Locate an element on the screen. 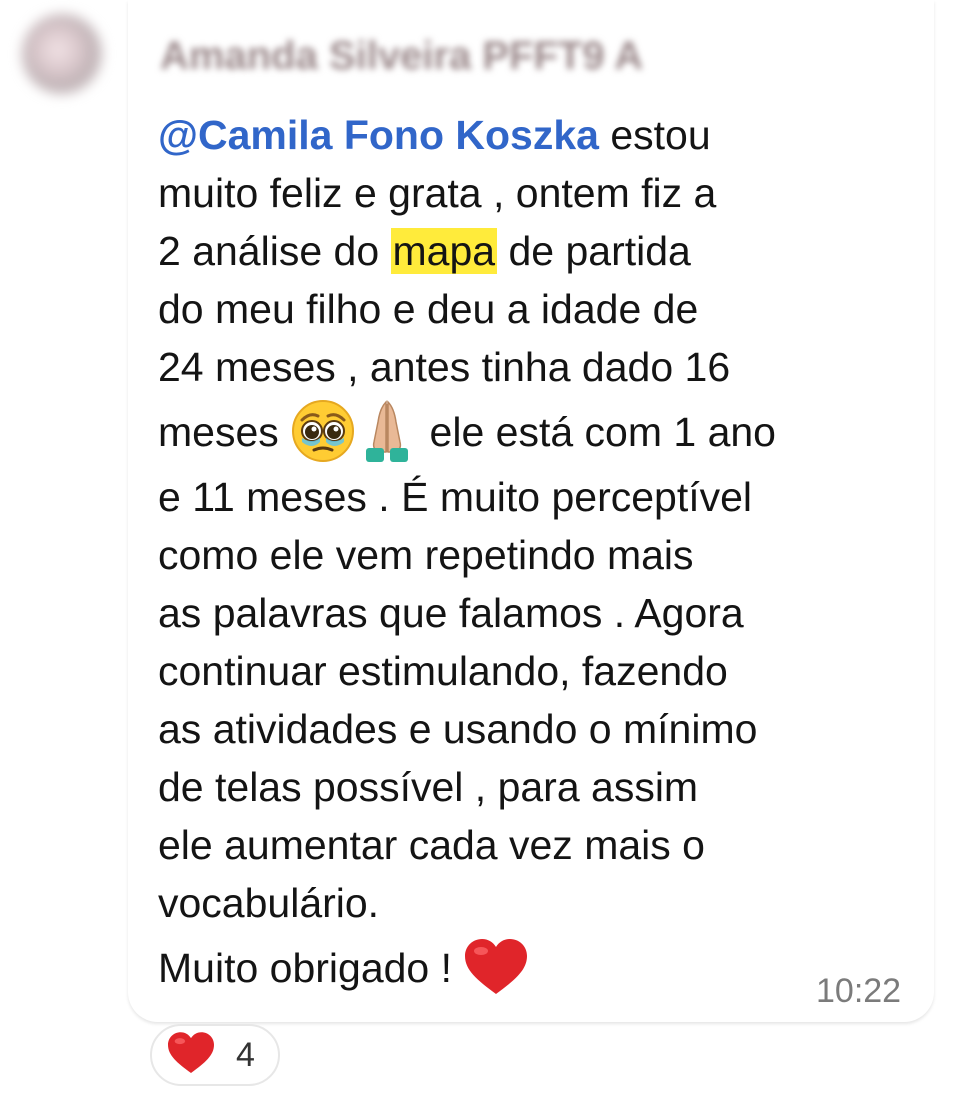 This screenshot has width=977, height=1112. message-line: 24 meses , antes tinha dado 16 is located at coordinates (444, 367).